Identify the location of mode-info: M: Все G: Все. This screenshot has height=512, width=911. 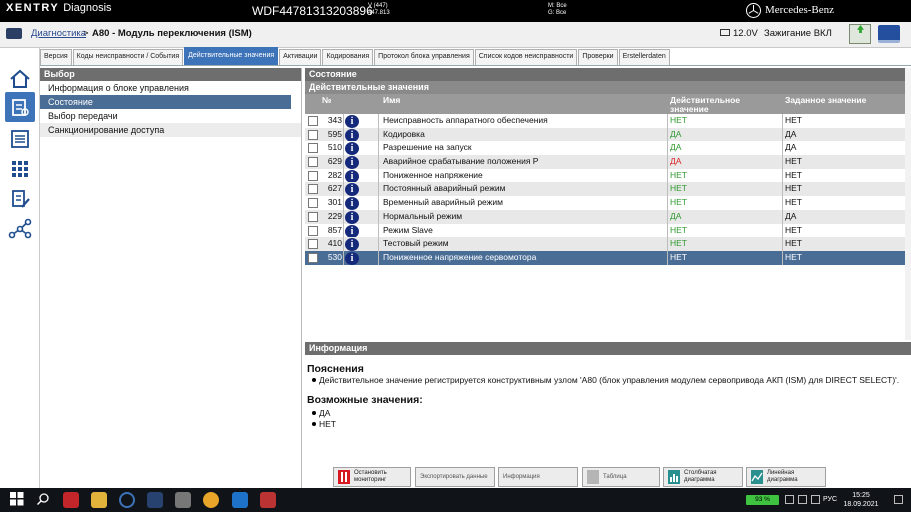
(557, 10).